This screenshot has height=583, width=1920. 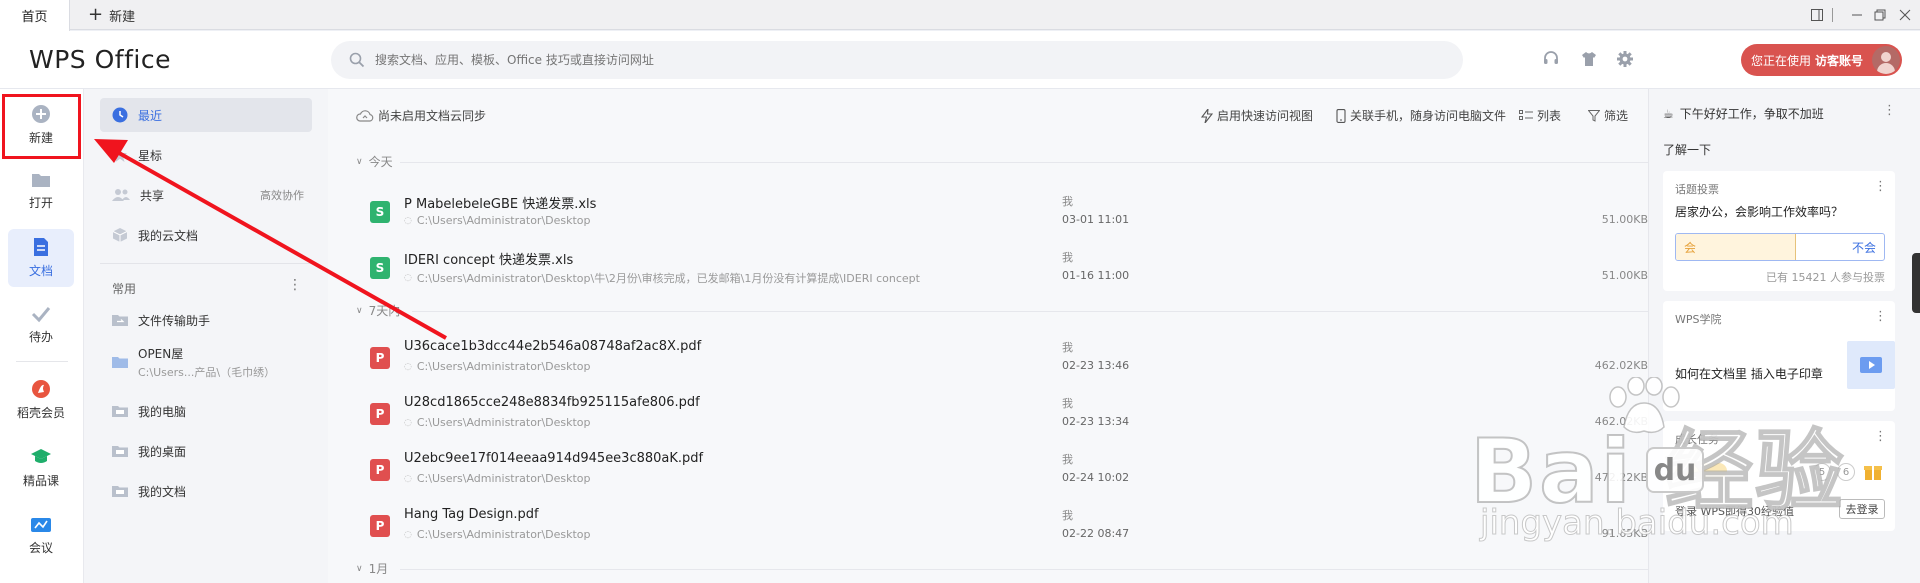 What do you see at coordinates (41, 180) in the screenshot?
I see `folder-icon` at bounding box center [41, 180].